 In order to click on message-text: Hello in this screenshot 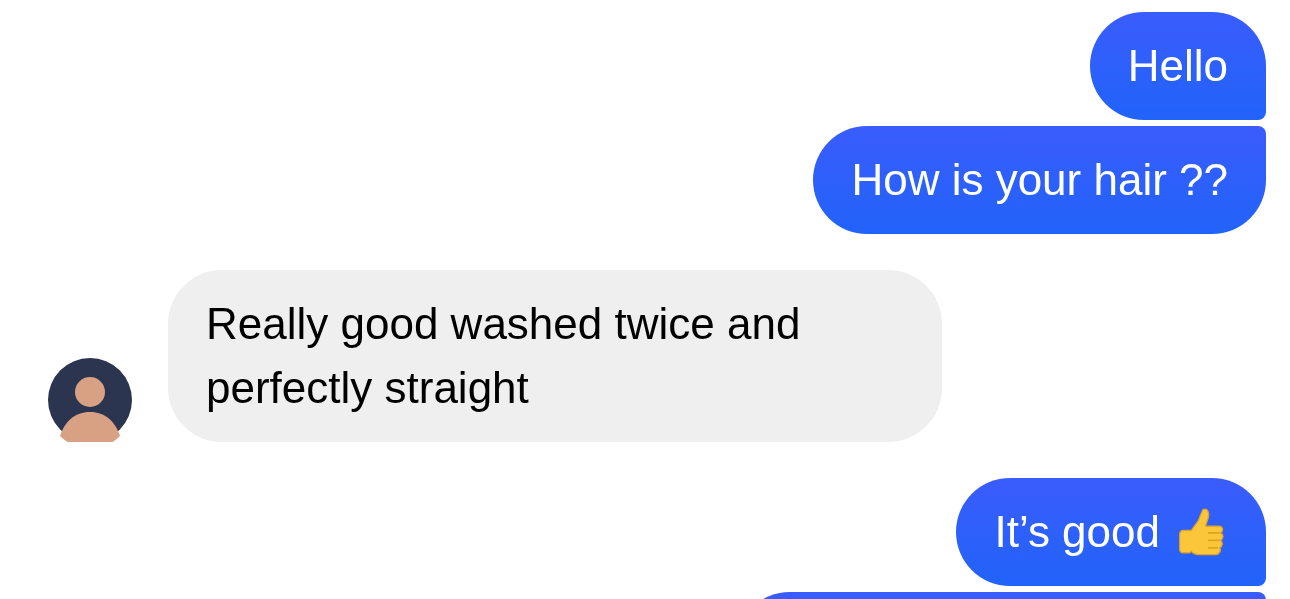, I will do `click(1177, 66)`.